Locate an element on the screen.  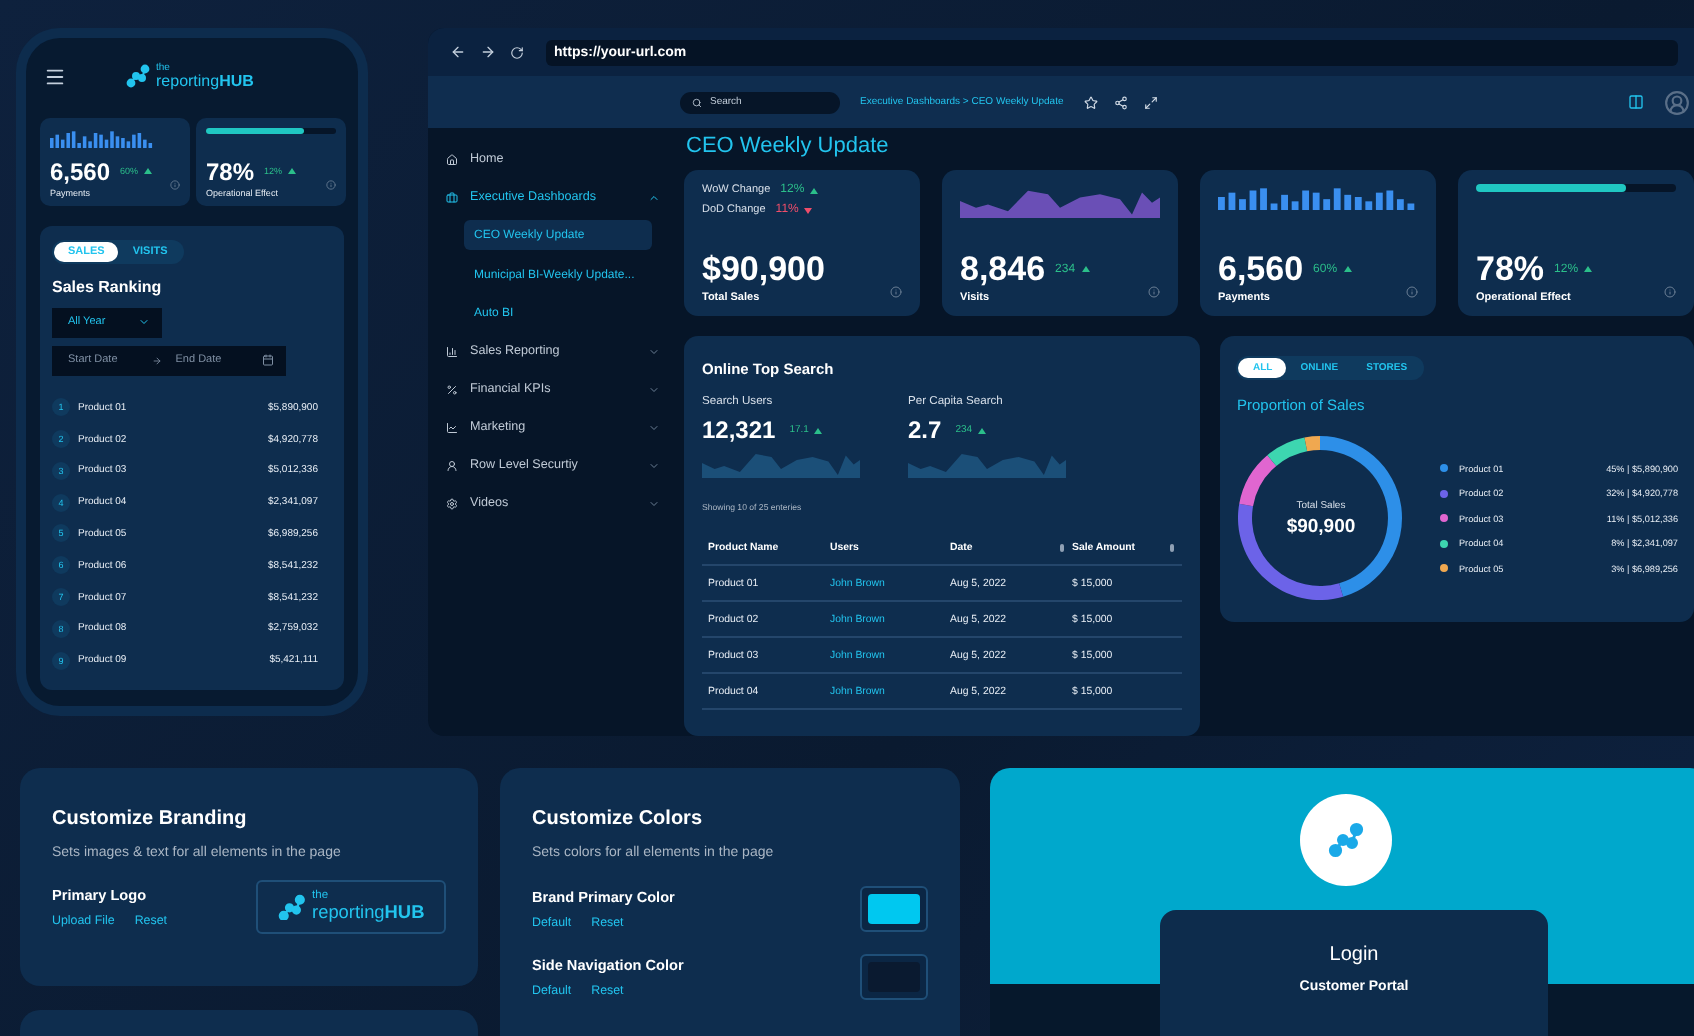
arrow-icon is located at coordinates (156, 360).